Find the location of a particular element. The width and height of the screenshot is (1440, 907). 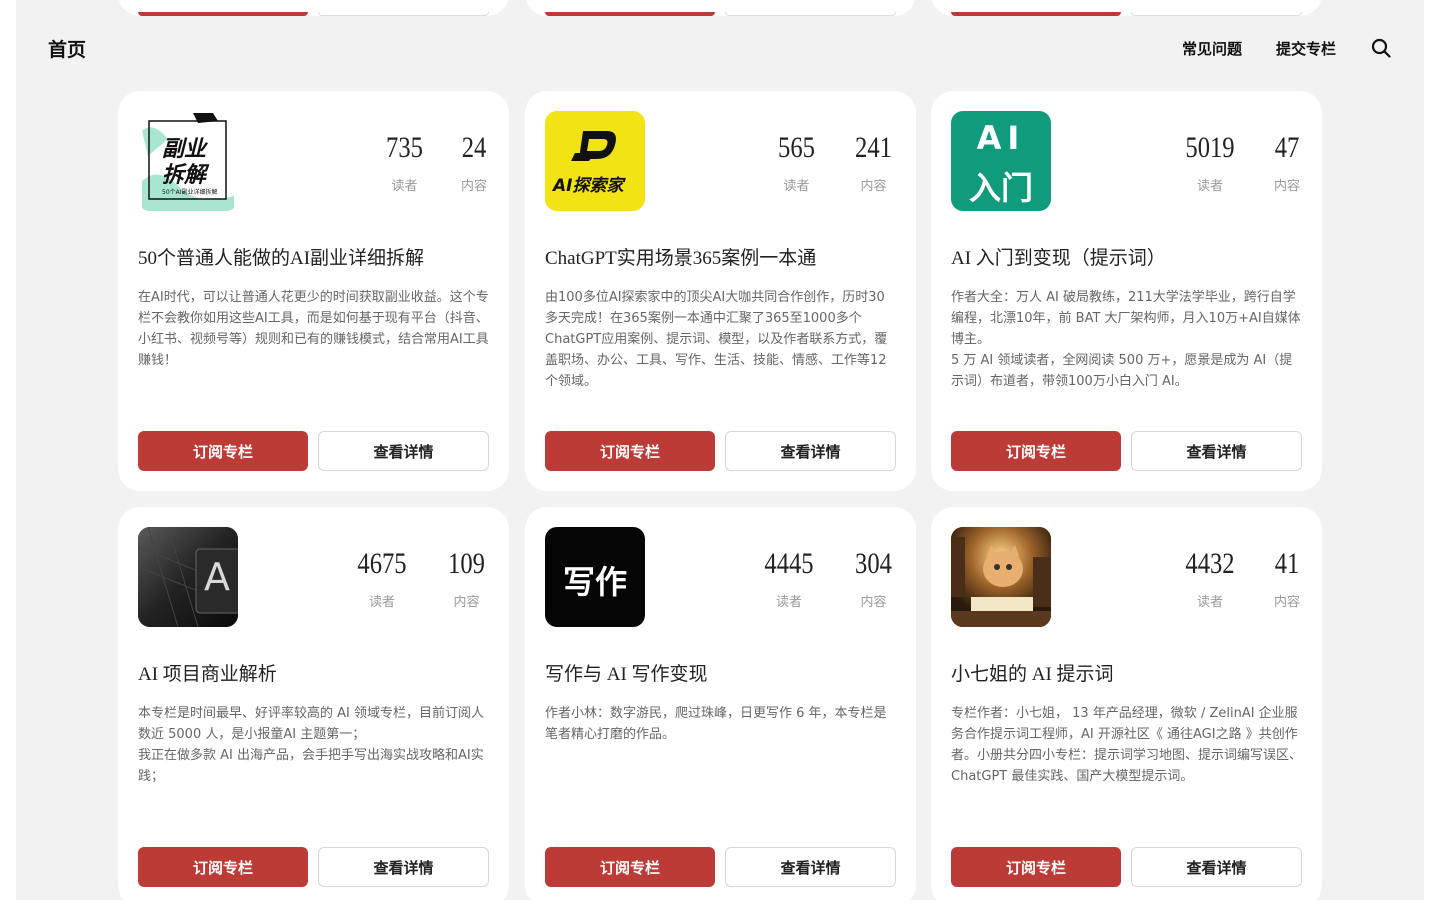

readers-stat: 735 读者 is located at coordinates (404, 161).